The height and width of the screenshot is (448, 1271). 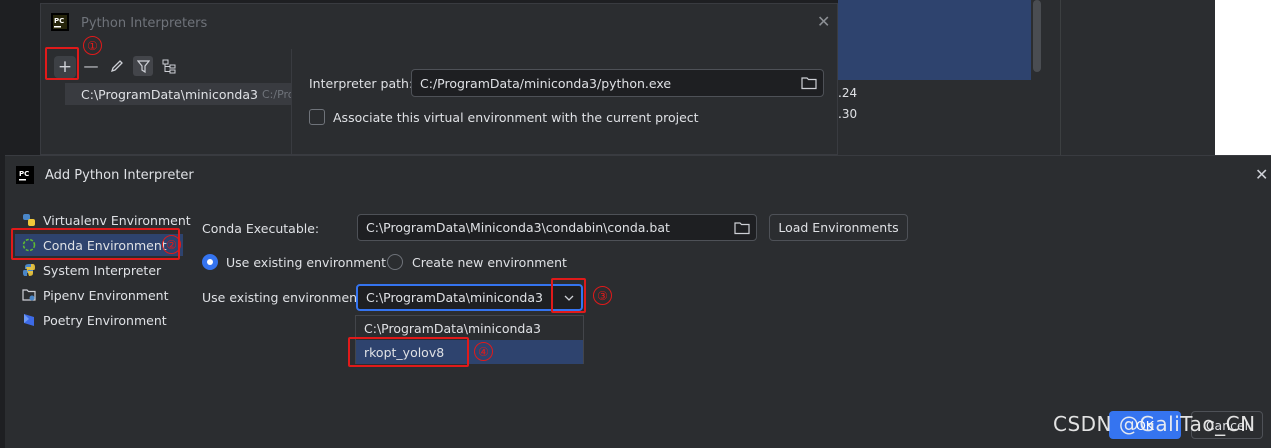 What do you see at coordinates (1243, 77) in the screenshot?
I see `ide-background-white` at bounding box center [1243, 77].